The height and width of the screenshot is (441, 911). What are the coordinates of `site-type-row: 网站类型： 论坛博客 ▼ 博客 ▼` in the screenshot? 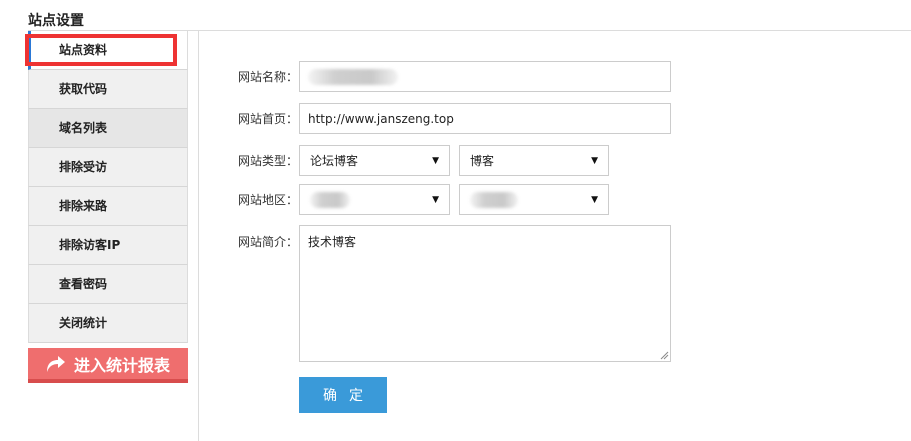 It's located at (423, 160).